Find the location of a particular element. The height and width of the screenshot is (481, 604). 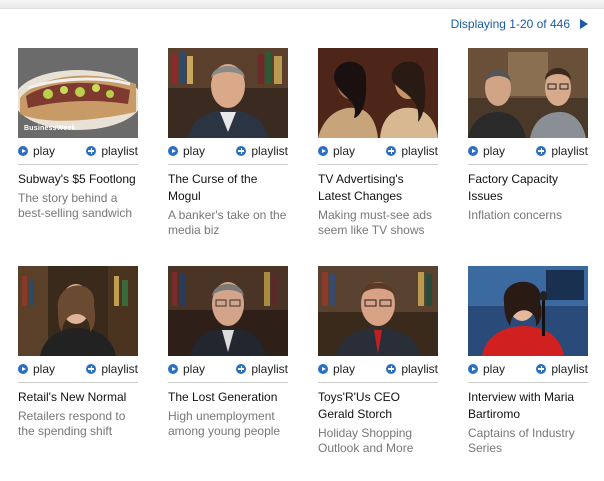

video-thumbnail: BusinessWeek is located at coordinates (78, 93).